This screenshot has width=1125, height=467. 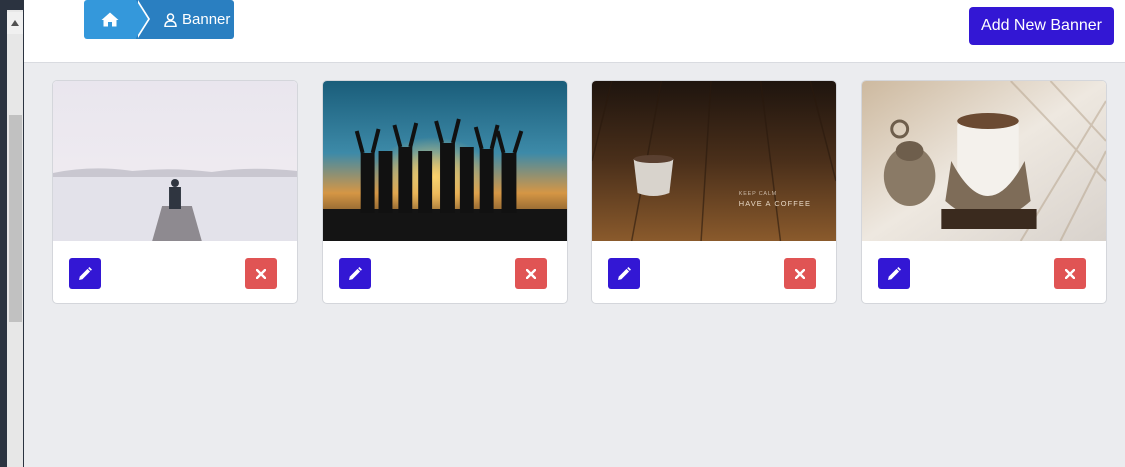 What do you see at coordinates (175, 161) in the screenshot?
I see `banner-image-lake` at bounding box center [175, 161].